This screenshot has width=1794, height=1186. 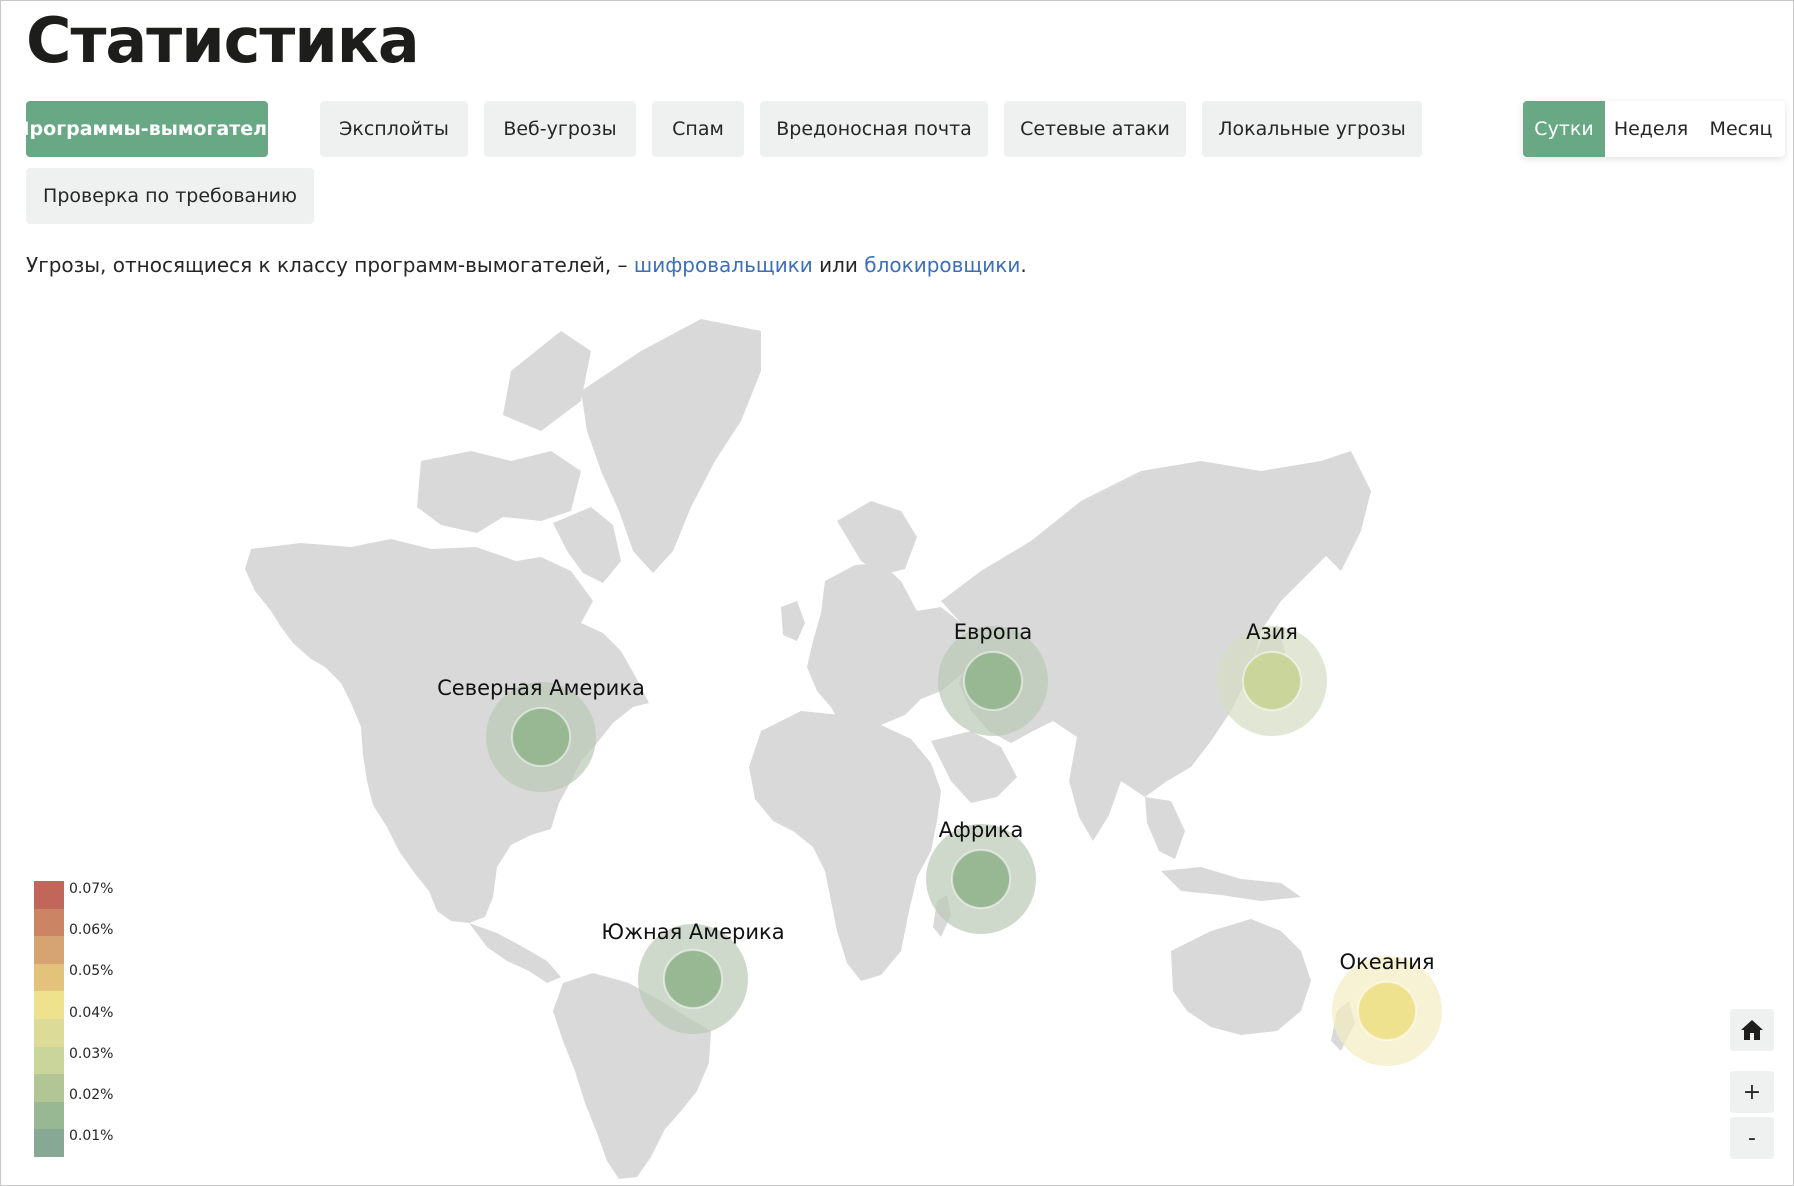 I want to click on tab-network-attacks: Сетевые атаки, so click(x=1095, y=129).